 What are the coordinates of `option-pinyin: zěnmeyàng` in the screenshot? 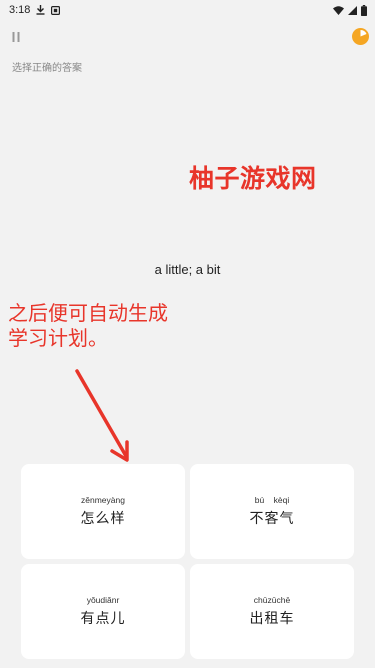 It's located at (103, 500).